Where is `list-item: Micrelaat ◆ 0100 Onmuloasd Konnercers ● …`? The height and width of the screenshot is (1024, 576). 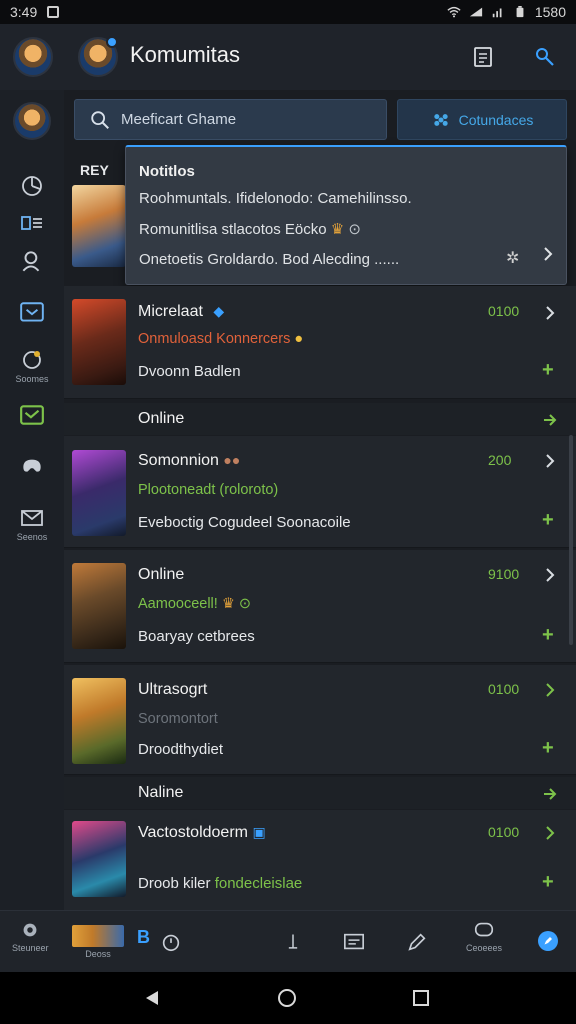
list-item: Micrelaat ◆ 0100 Onmuloasd Konnercers ● … is located at coordinates (320, 342).